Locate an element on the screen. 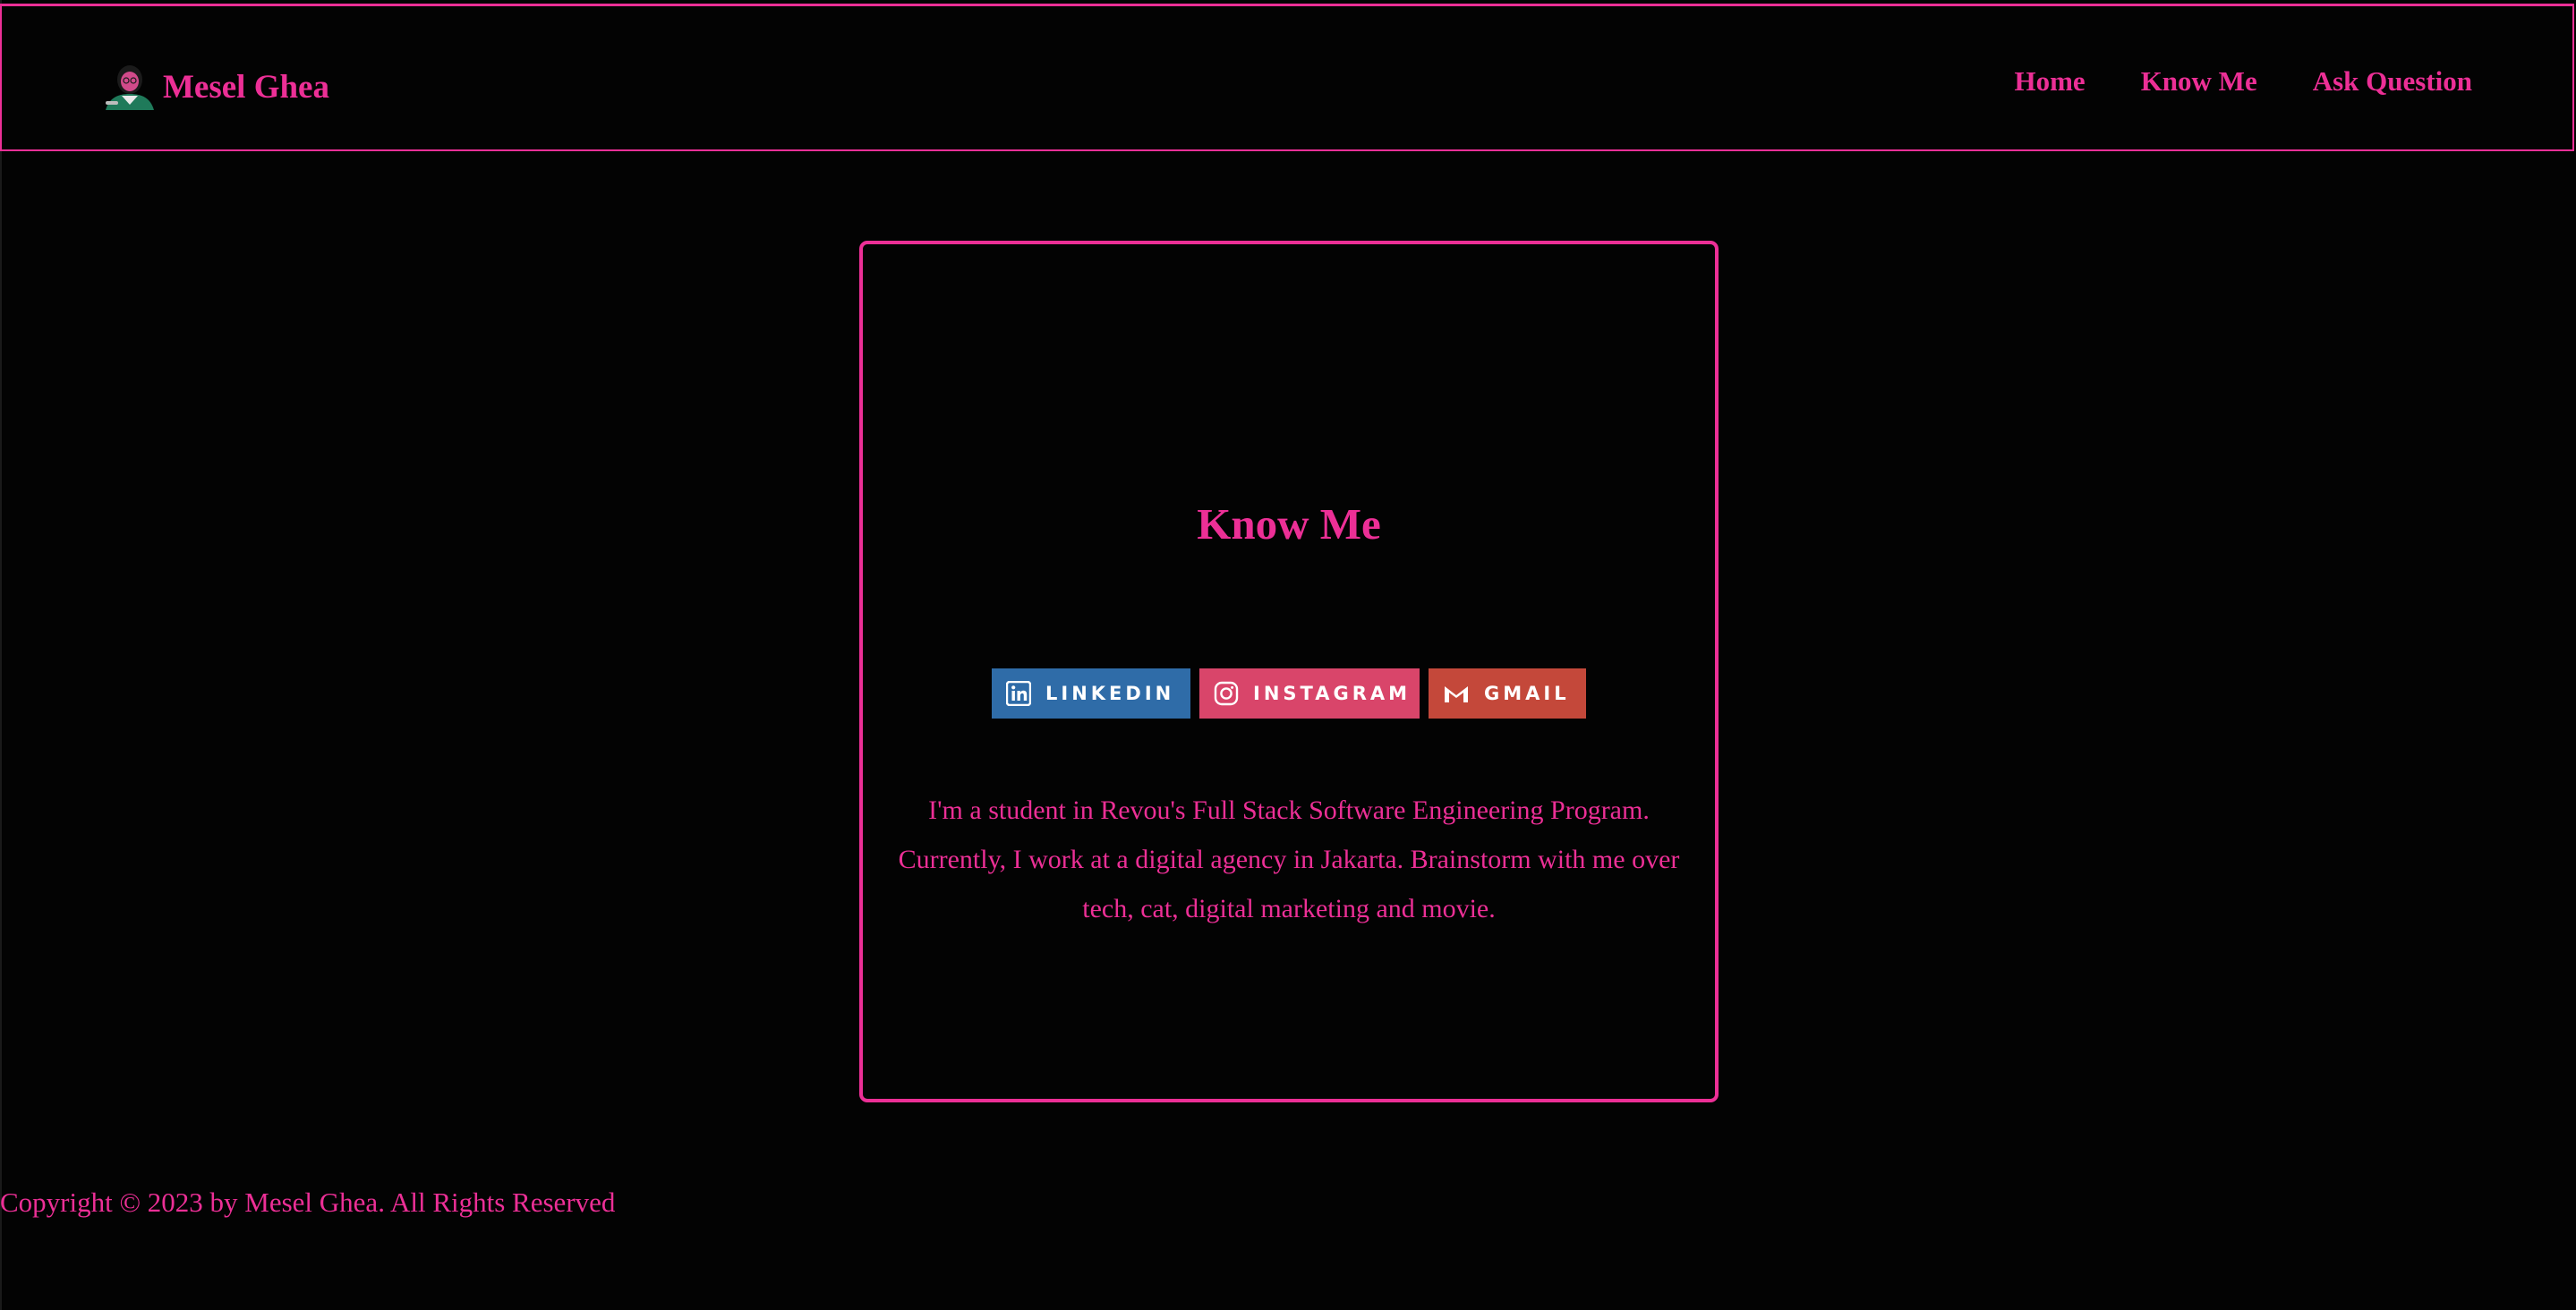 The height and width of the screenshot is (1310, 2576). social-badges: LINKEDIN INSTAGRAM GMAIL is located at coordinates (1289, 693).